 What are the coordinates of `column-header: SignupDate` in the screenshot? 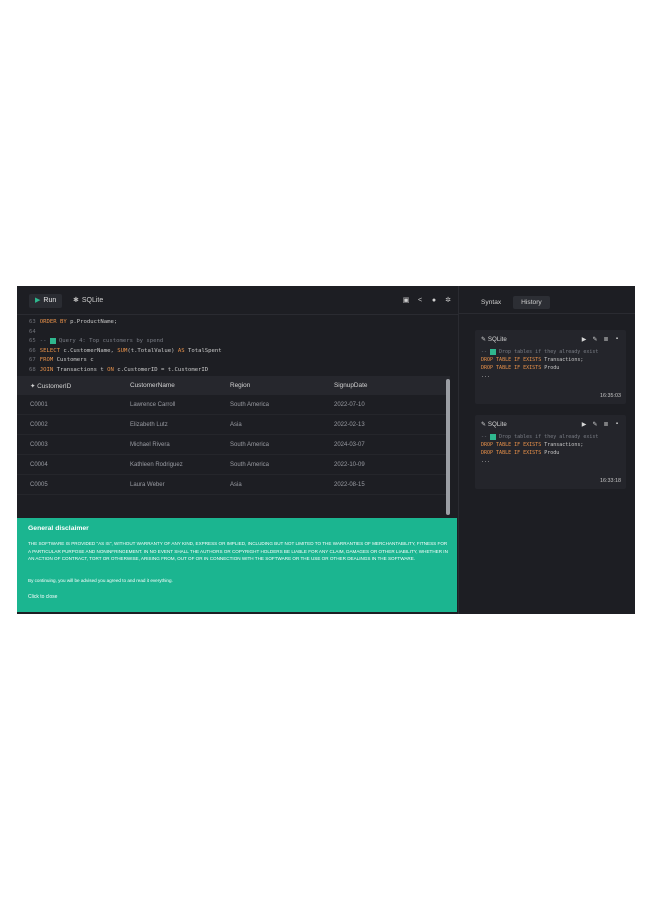 It's located at (383, 385).